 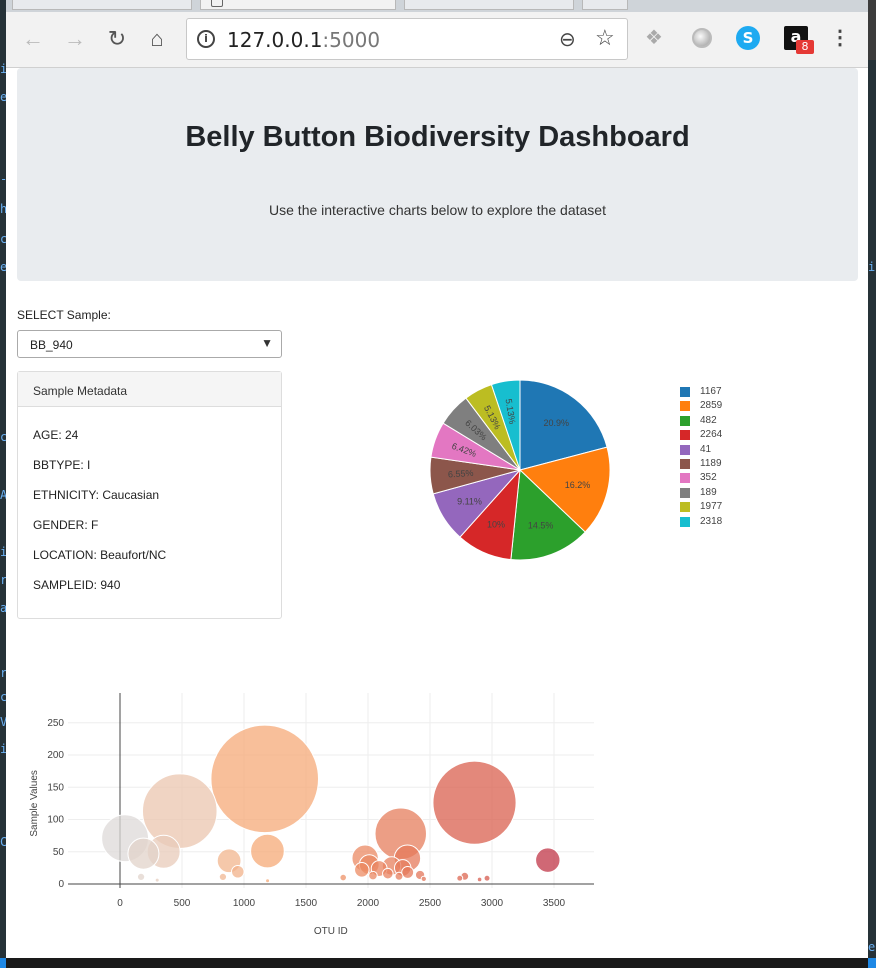 I want to click on x-tick-label: 2000, so click(x=368, y=903).